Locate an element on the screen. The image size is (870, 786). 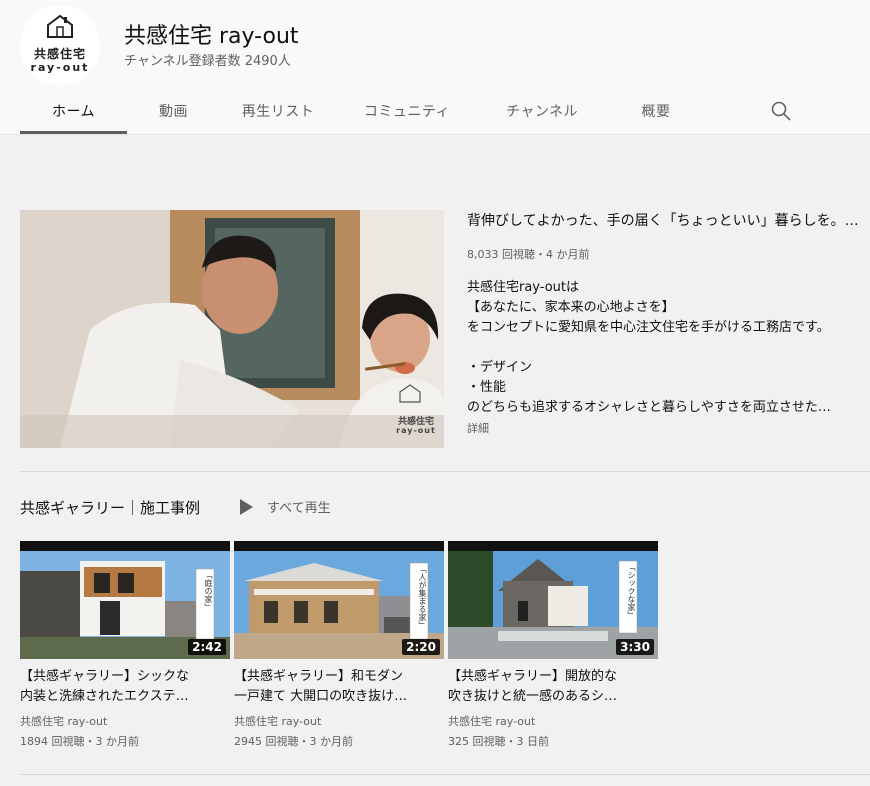
featured-video-player: 共感住宅 ray-out is located at coordinates (232, 329).